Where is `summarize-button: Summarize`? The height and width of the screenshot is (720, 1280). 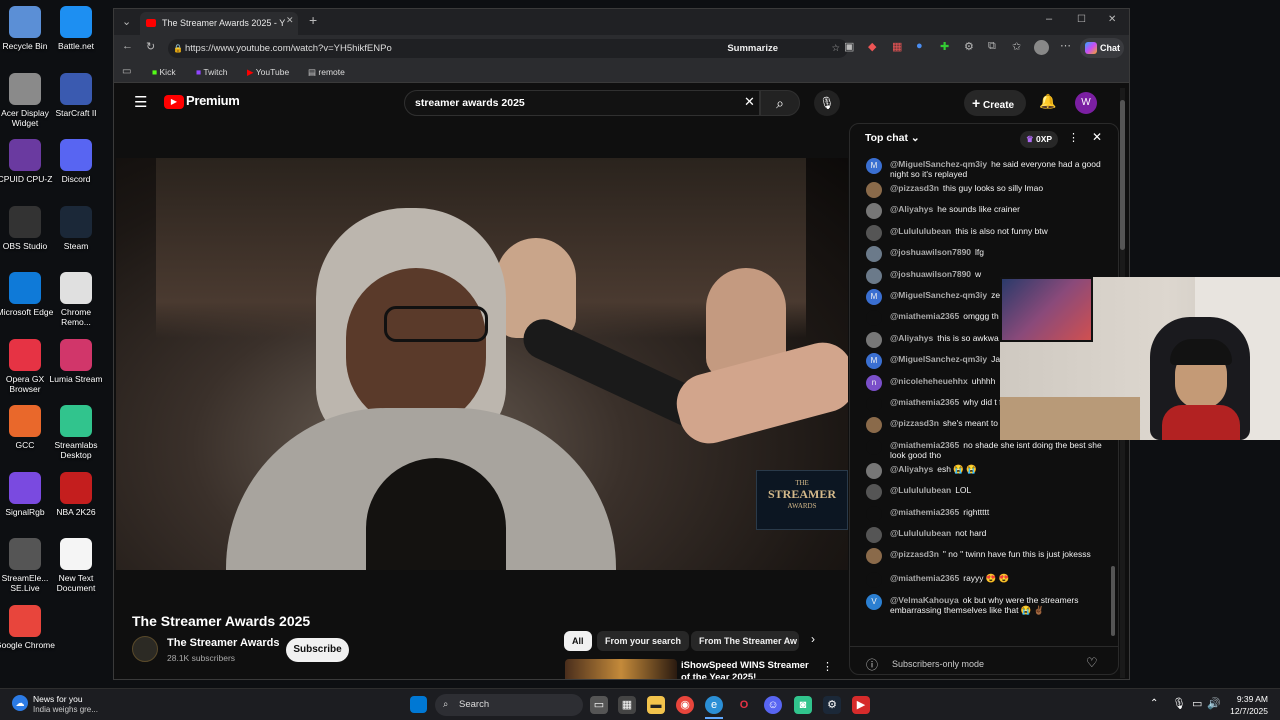
summarize-button: Summarize is located at coordinates (752, 48).